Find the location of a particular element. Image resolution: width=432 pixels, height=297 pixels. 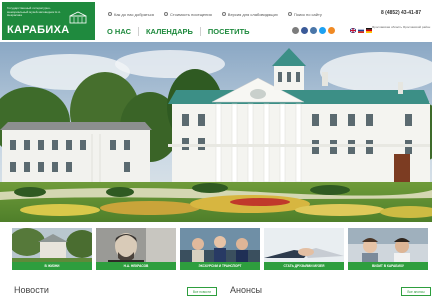

flag-uk-icon is located at coordinates (353, 30).